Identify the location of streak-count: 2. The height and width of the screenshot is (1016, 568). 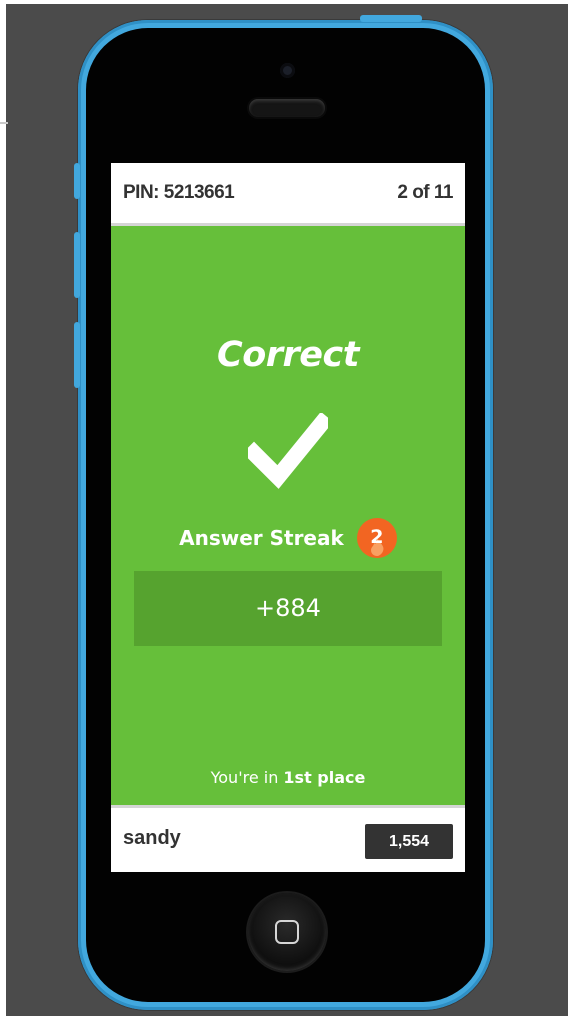
(377, 537).